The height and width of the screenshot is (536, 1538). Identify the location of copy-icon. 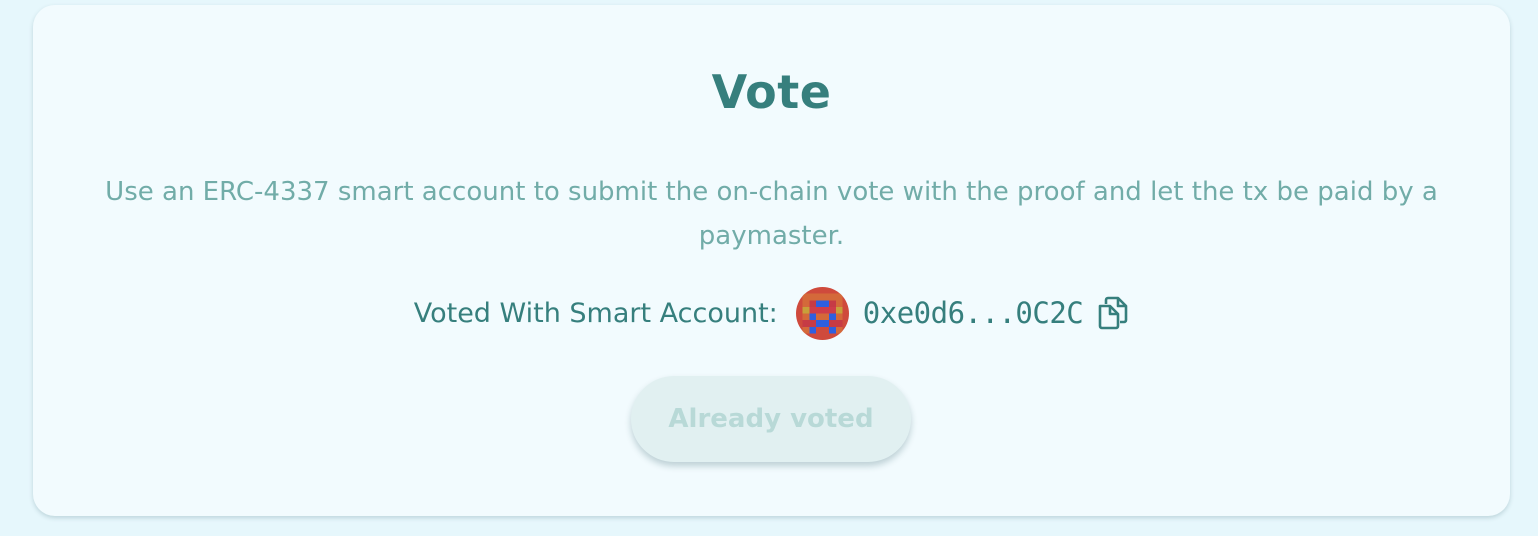
(1112, 313).